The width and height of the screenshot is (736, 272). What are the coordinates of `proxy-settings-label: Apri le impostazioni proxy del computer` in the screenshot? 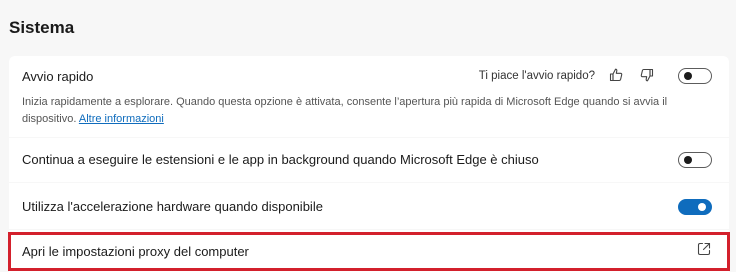 It's located at (135, 251).